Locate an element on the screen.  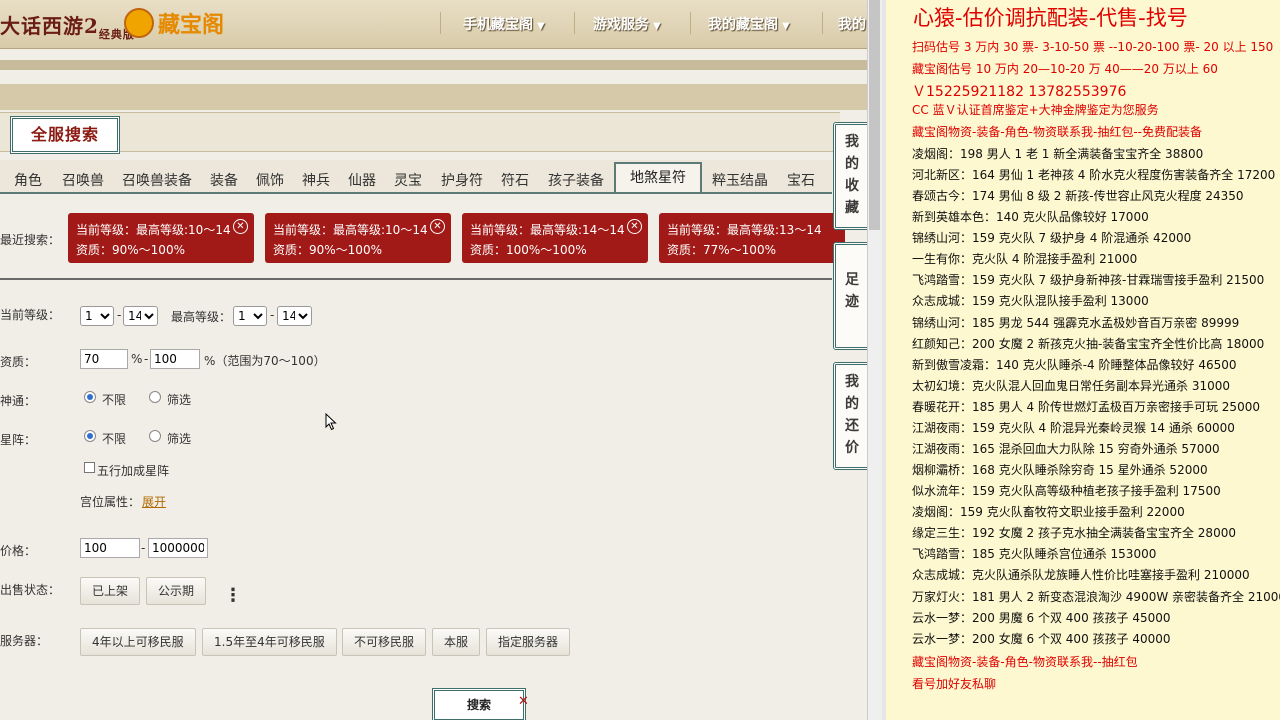
panel-title: 心猿-估价调抗配装-代售-找号 is located at coordinates (1050, 18).